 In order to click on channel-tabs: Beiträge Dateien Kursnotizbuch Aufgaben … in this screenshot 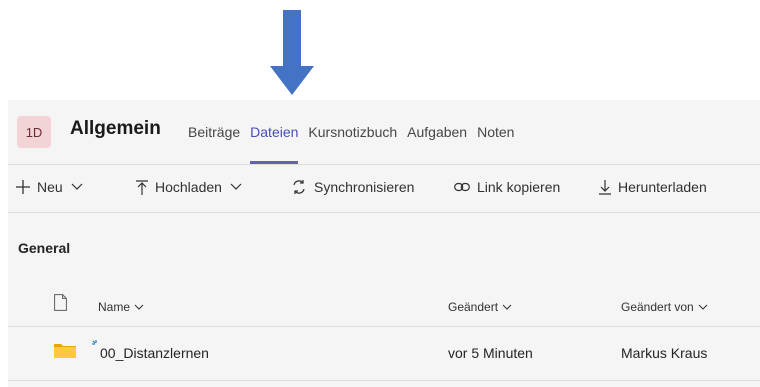, I will do `click(356, 132)`.